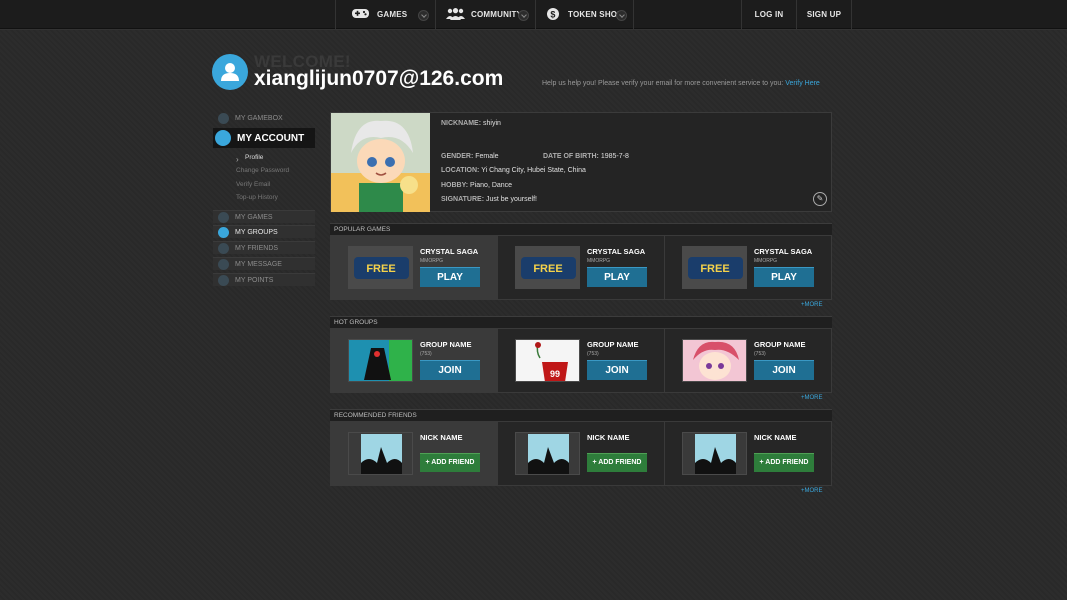 Image resolution: width=1067 pixels, height=600 pixels. What do you see at coordinates (476, 185) in the screenshot?
I see `profile-hobby: HOBBY: Piano, Dance` at bounding box center [476, 185].